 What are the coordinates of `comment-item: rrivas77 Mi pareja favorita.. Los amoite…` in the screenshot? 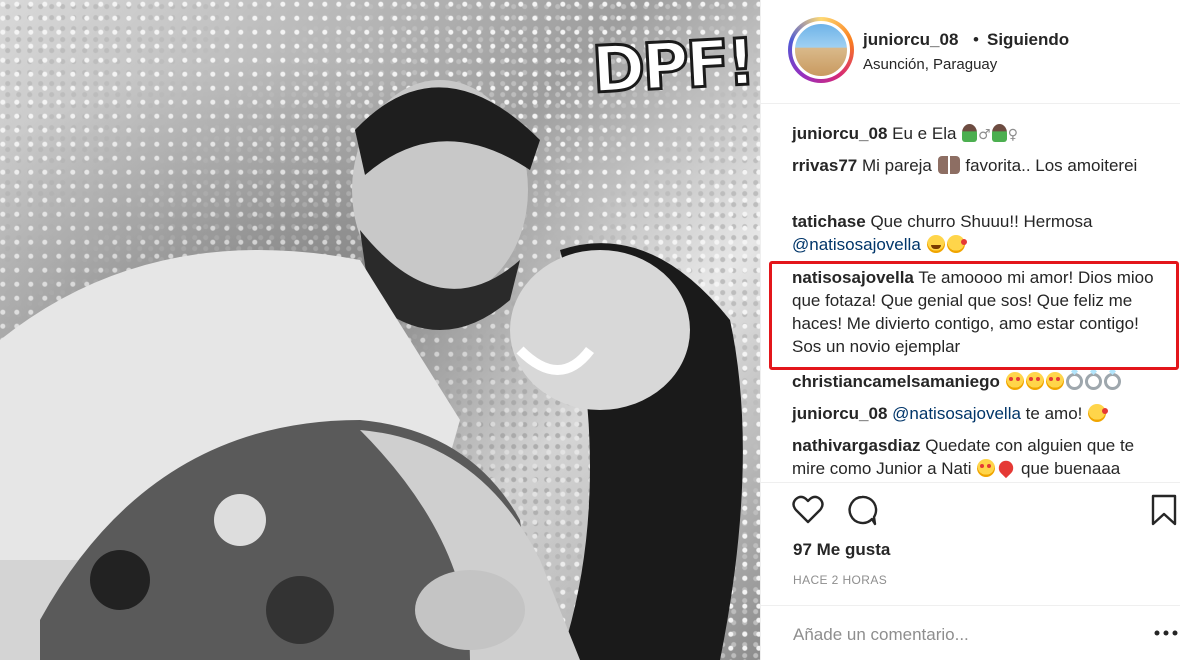 It's located at (977, 165).